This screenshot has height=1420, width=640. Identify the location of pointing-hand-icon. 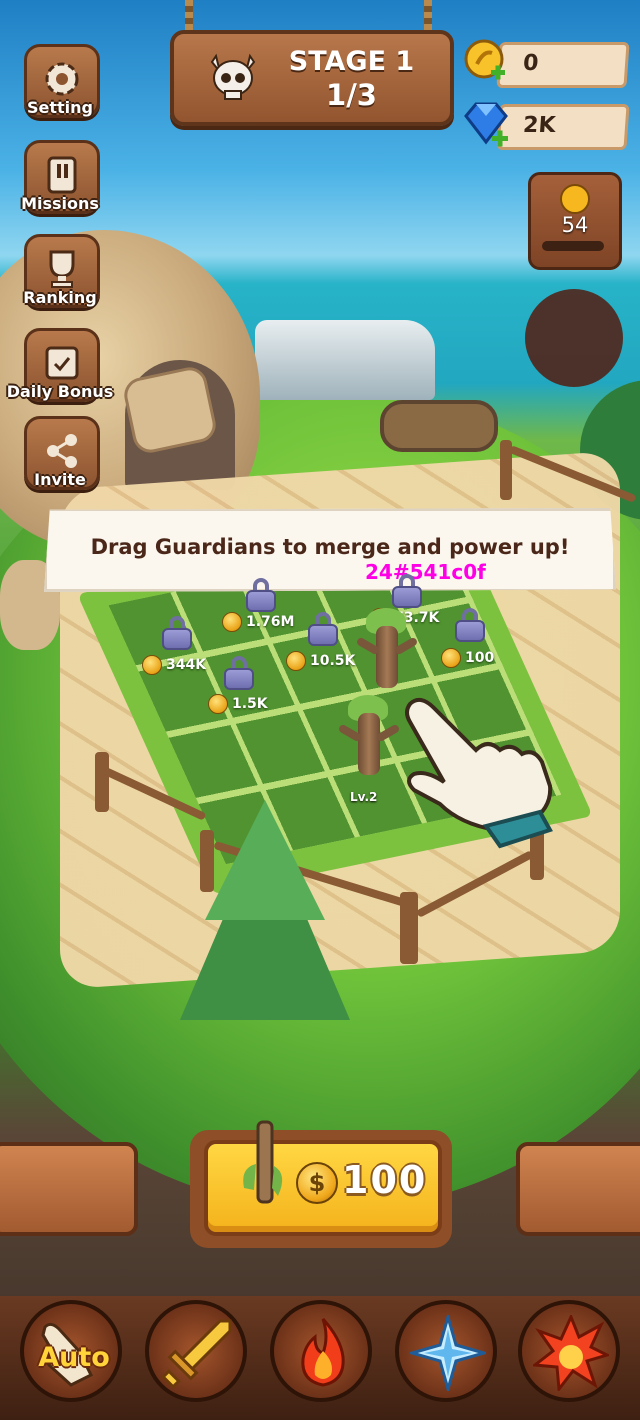
(479, 773).